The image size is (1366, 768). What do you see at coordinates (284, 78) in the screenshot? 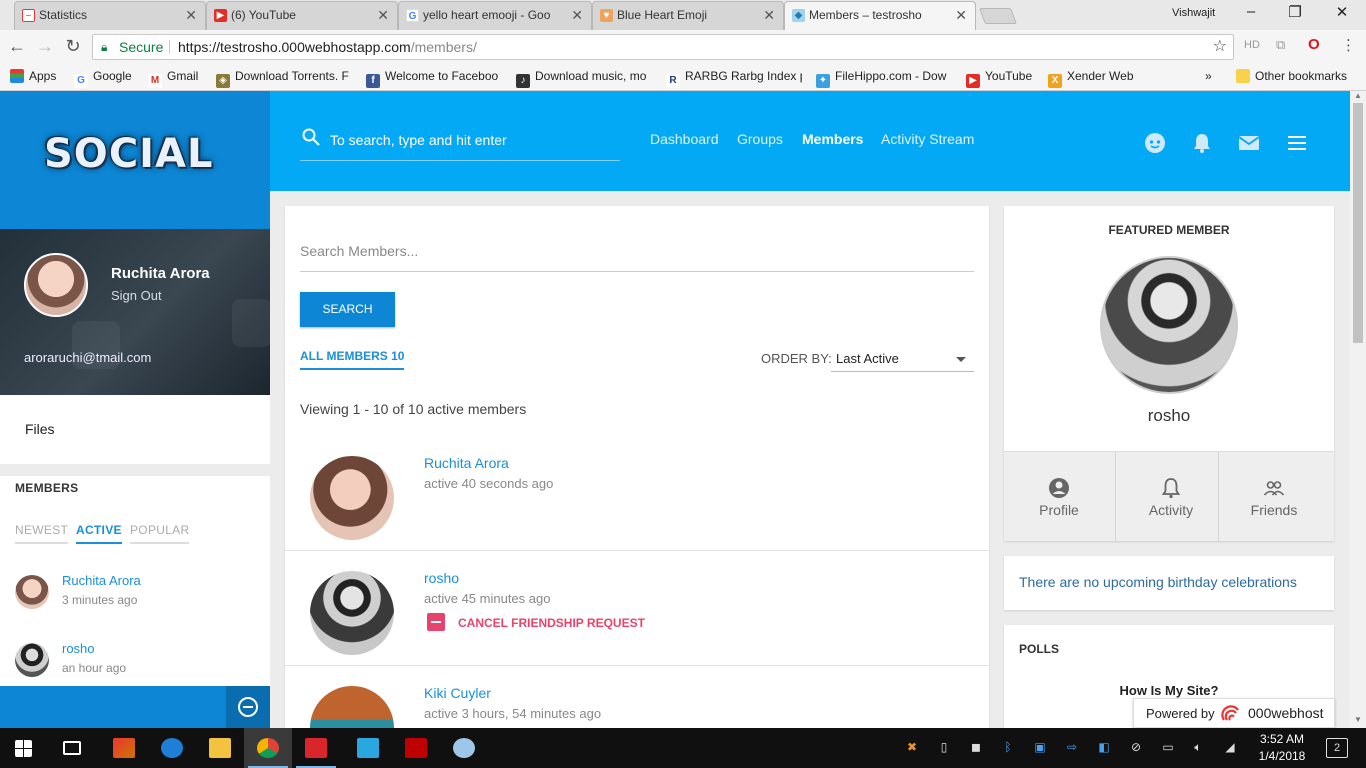
I see `bookmark-torrents: ◈ Download Torrents. F` at bounding box center [284, 78].